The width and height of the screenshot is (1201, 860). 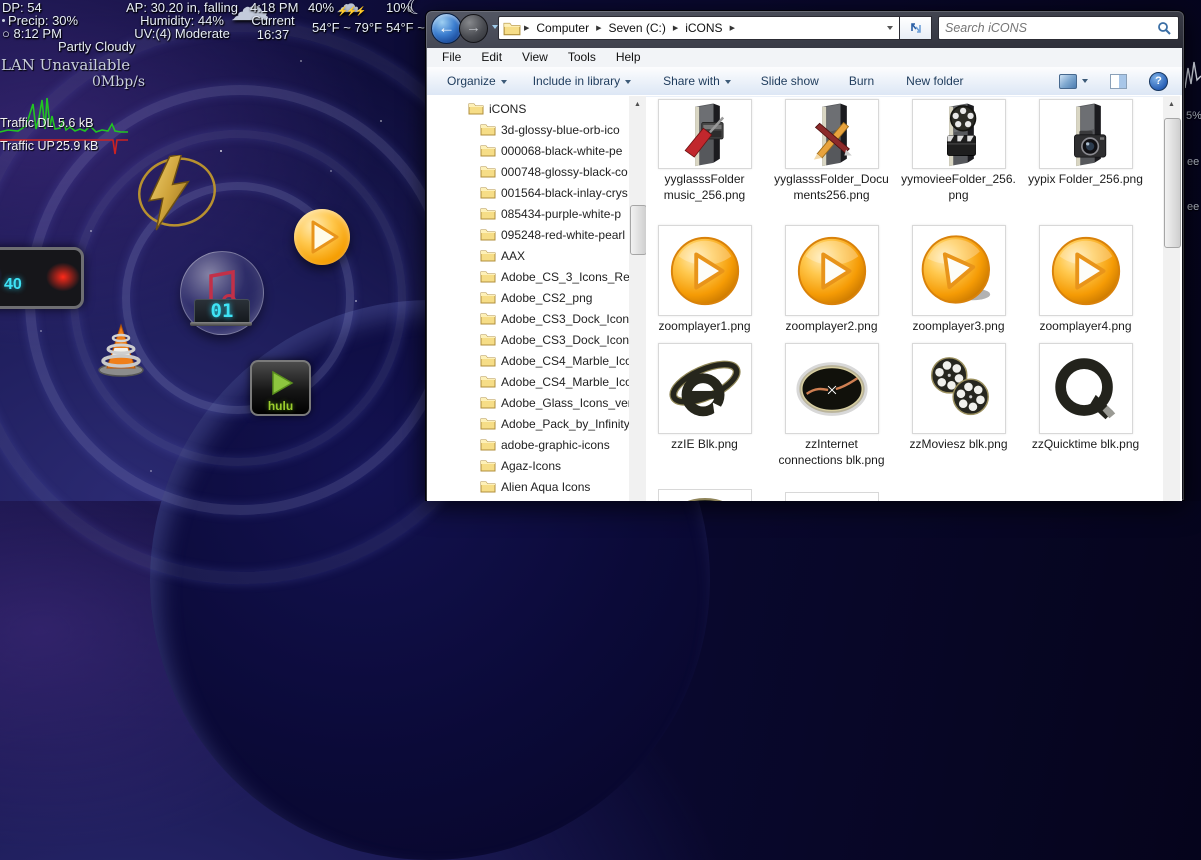 What do you see at coordinates (528, 256) in the screenshot?
I see `tree-item: AAX` at bounding box center [528, 256].